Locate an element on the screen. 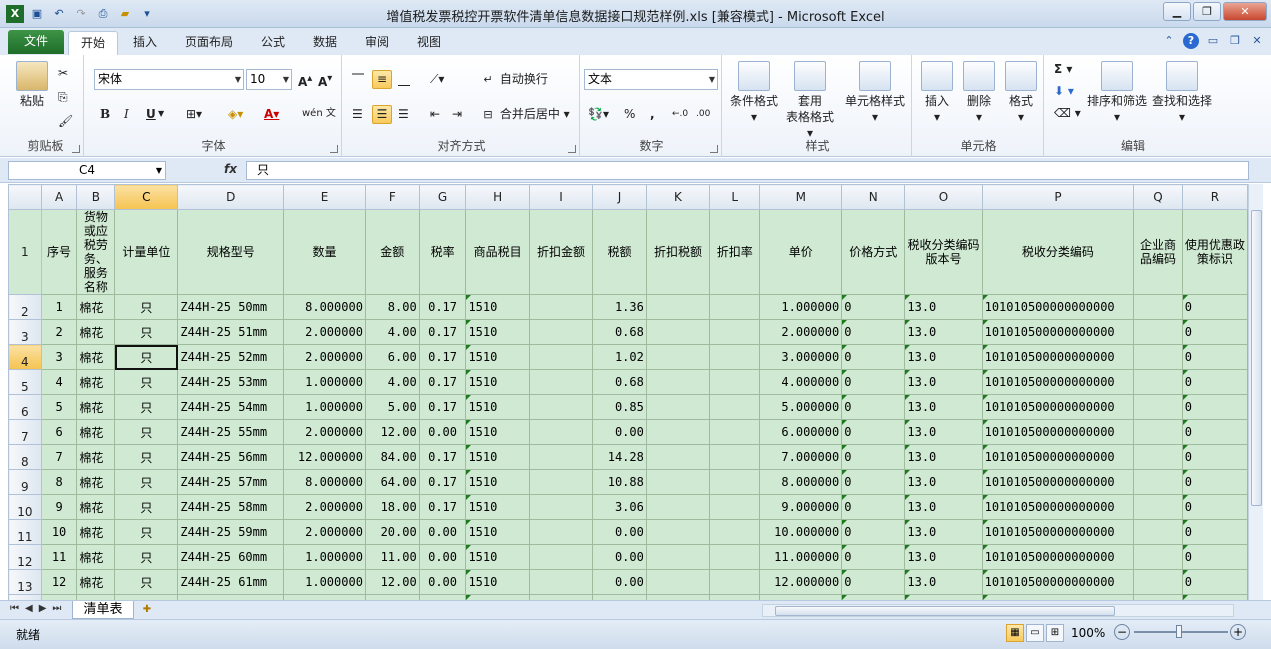  decrease-decimal-icon: .00 is located at coordinates (703, 114).